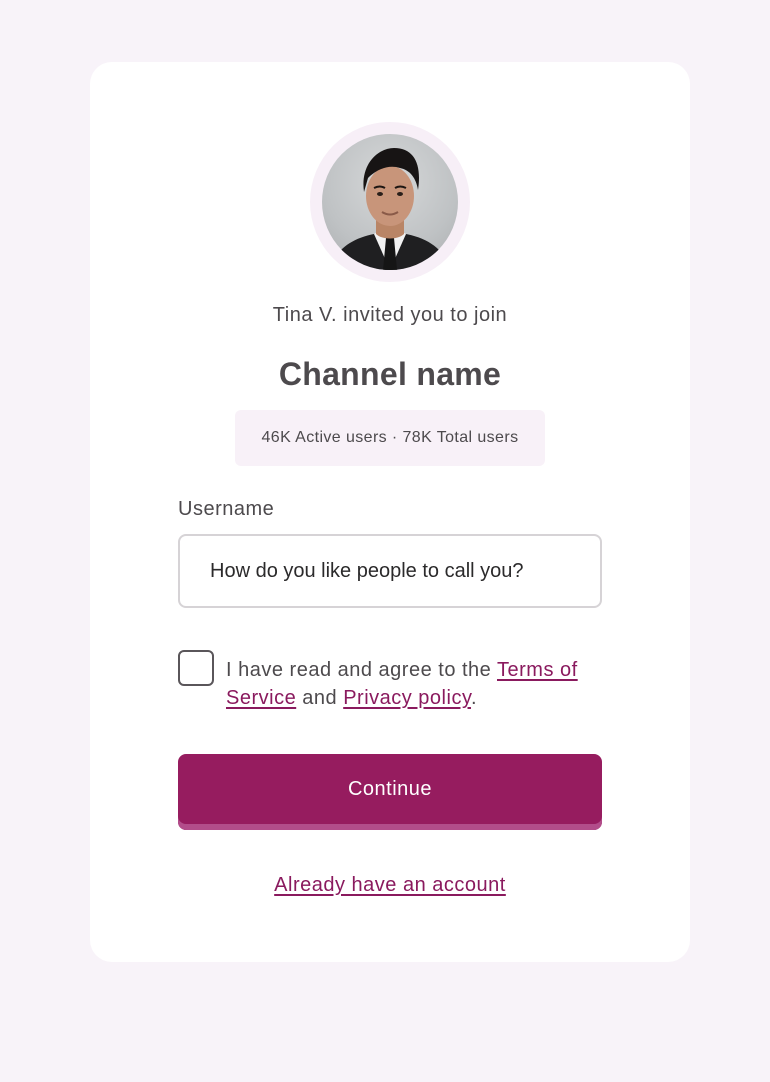 This screenshot has height=1082, width=770. I want to click on continue-button: Continue, so click(390, 792).